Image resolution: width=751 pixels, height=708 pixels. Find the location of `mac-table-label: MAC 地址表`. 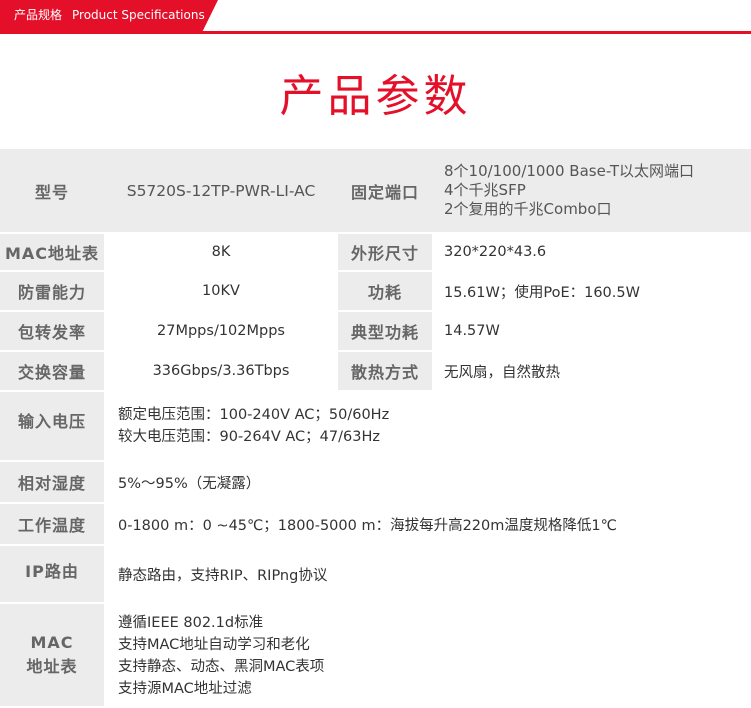

mac-table-label: MAC 地址表 is located at coordinates (52, 655).